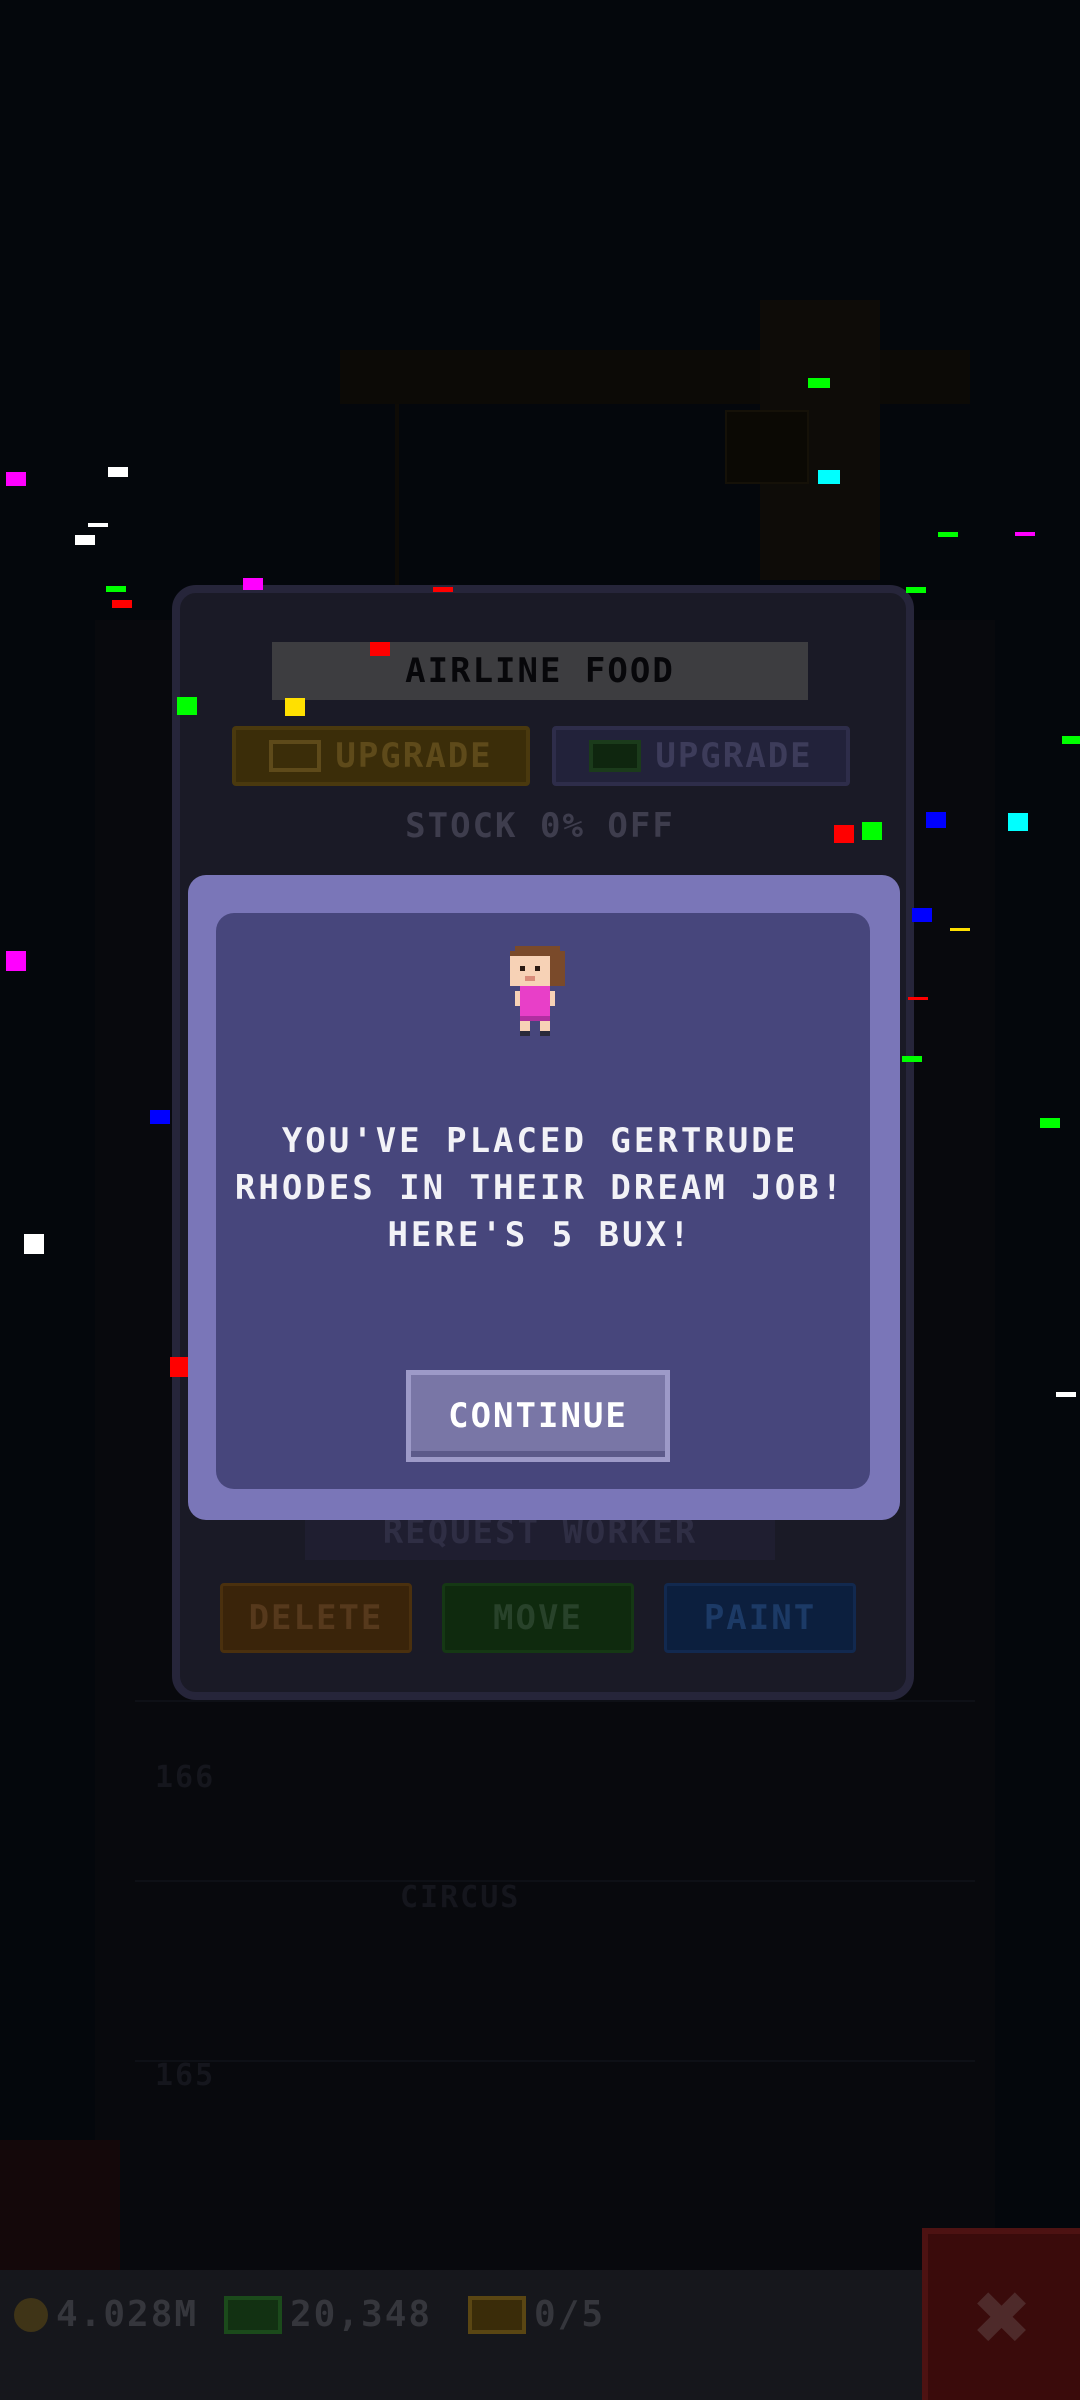 This screenshot has height=2400, width=1080. Describe the element at coordinates (538, 1618) in the screenshot. I see `move-button: MOVE` at that location.